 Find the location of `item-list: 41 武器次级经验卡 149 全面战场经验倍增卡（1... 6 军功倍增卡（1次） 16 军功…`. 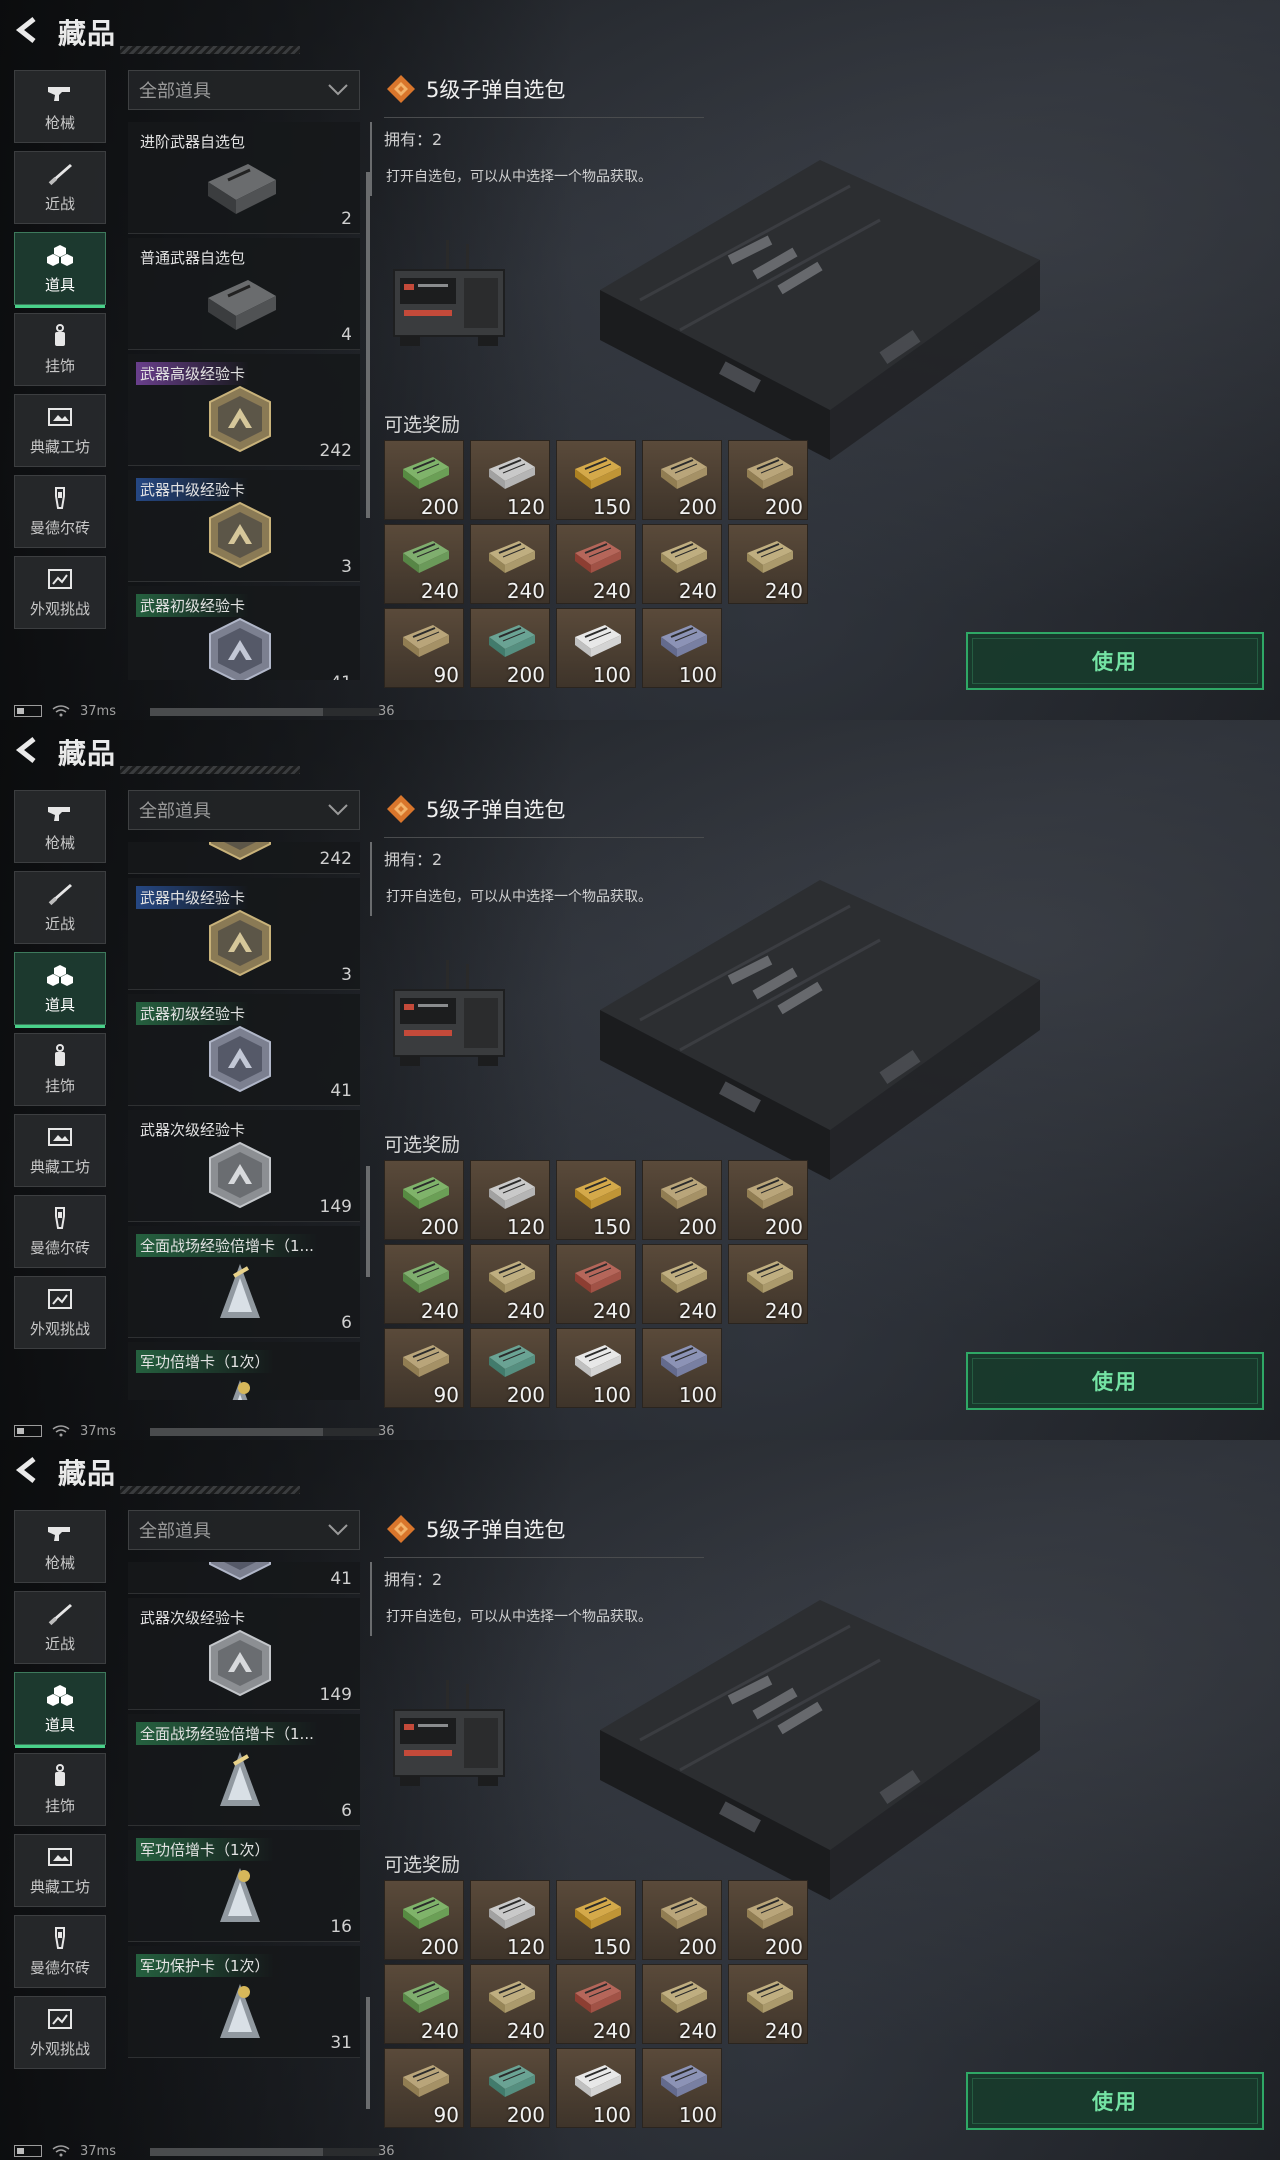

item-list: 41 武器次级经验卡 149 全面战场经验倍增卡（1... 6 军功倍增卡（1次） 16 军功… is located at coordinates (244, 1841).